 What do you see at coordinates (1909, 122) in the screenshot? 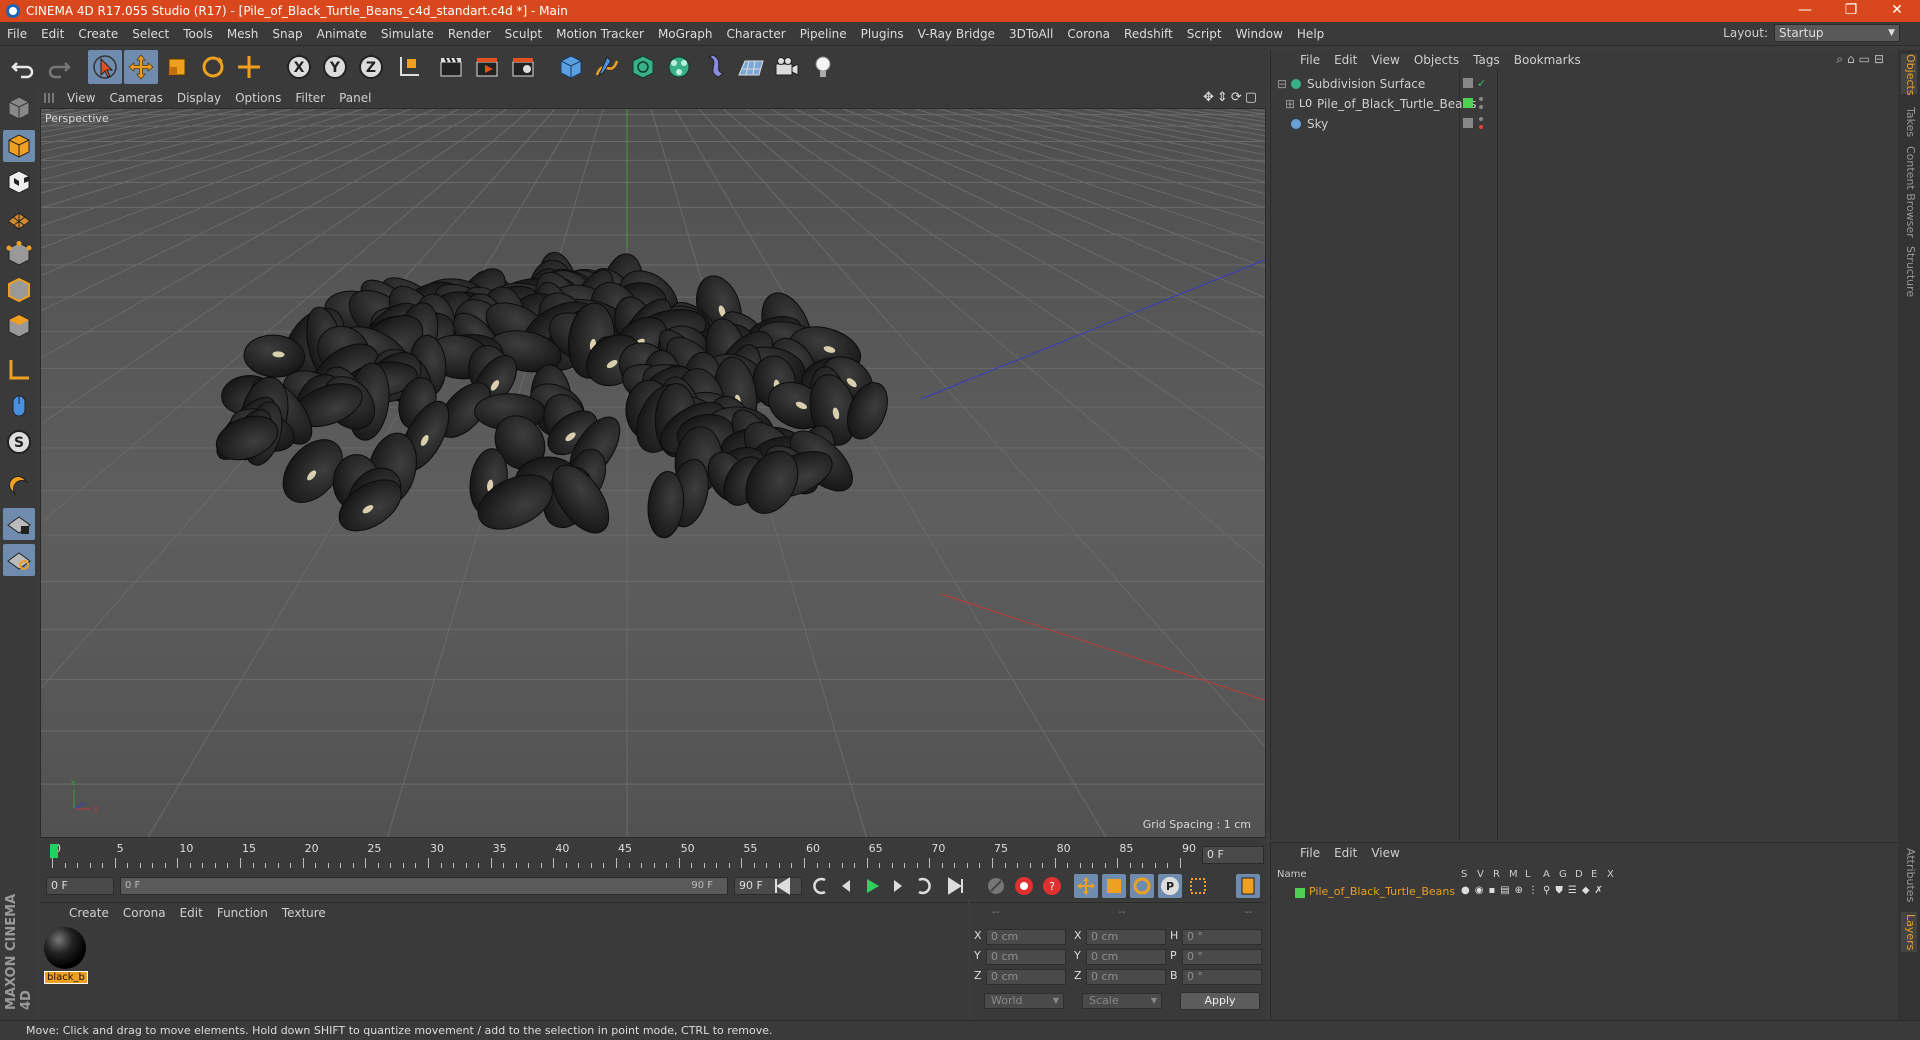
I see `tab-takes: Takes` at bounding box center [1909, 122].